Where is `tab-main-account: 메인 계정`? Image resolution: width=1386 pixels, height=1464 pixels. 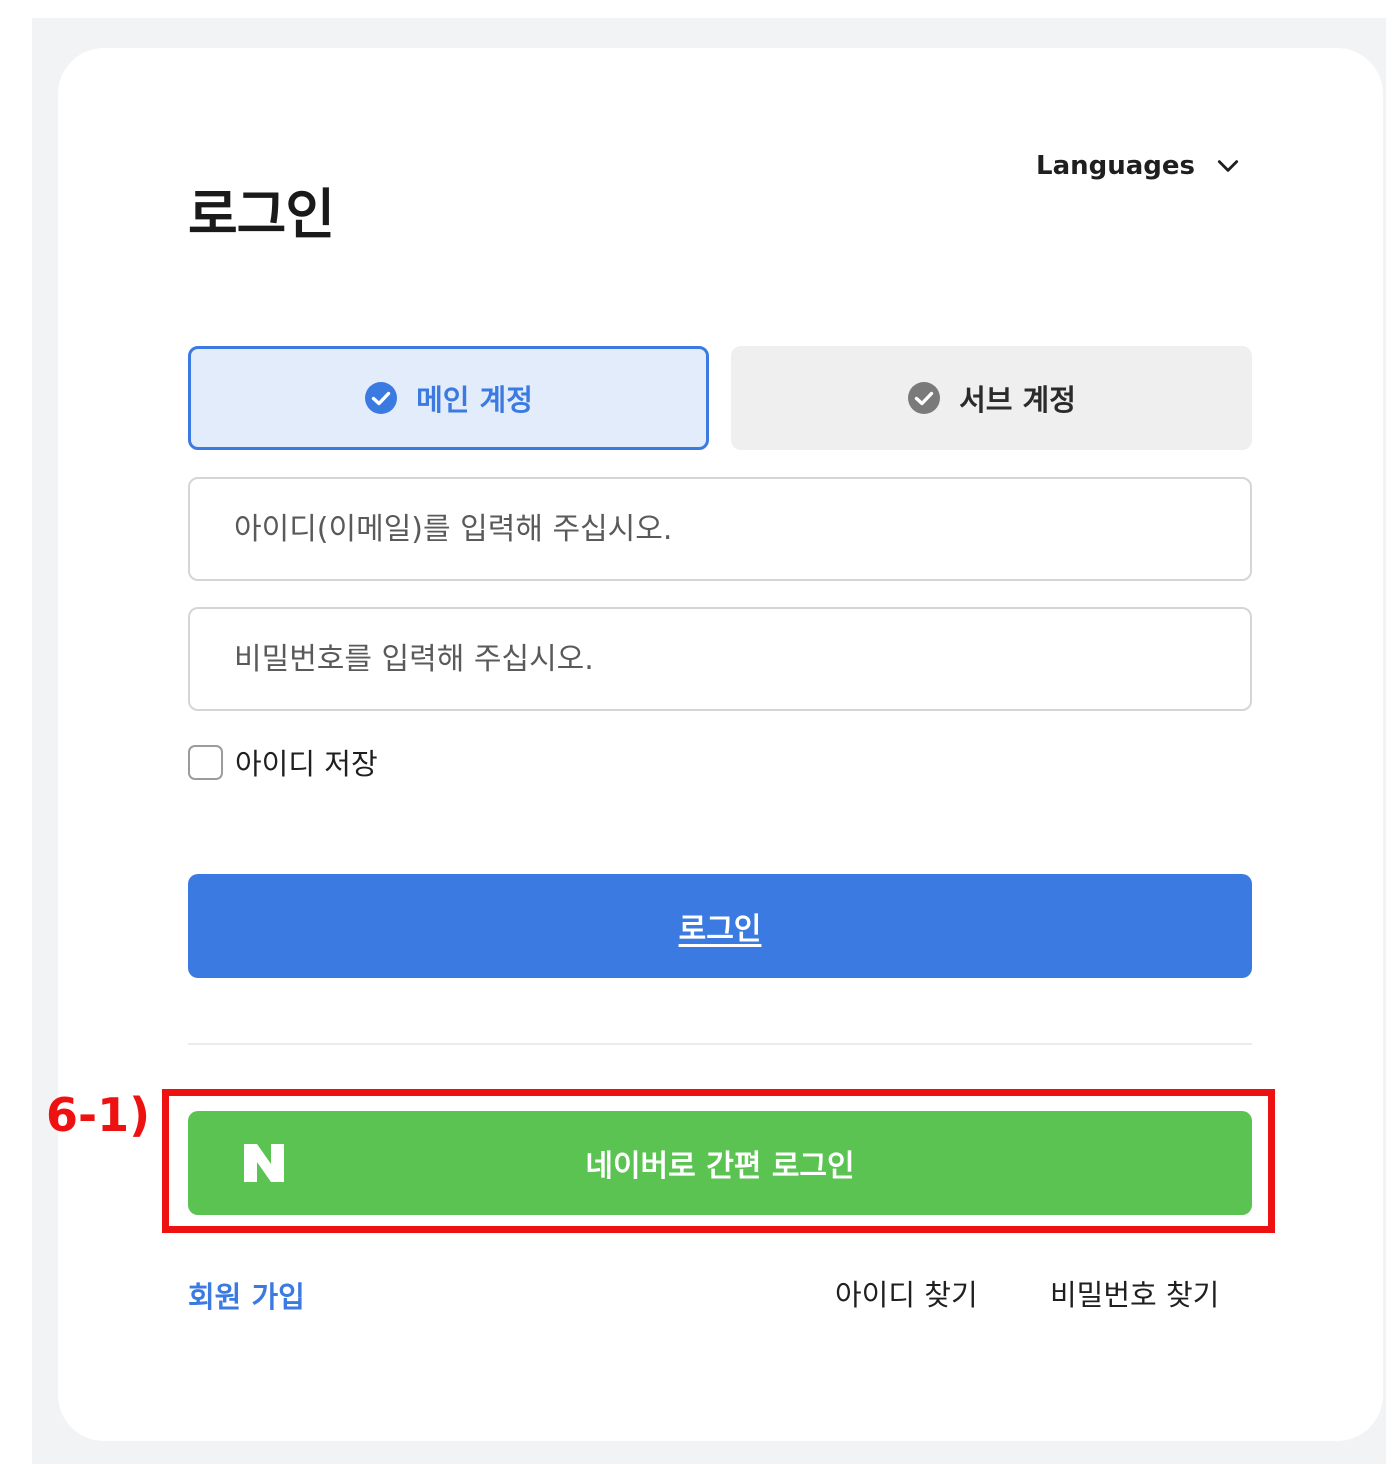 tab-main-account: 메인 계정 is located at coordinates (448, 398).